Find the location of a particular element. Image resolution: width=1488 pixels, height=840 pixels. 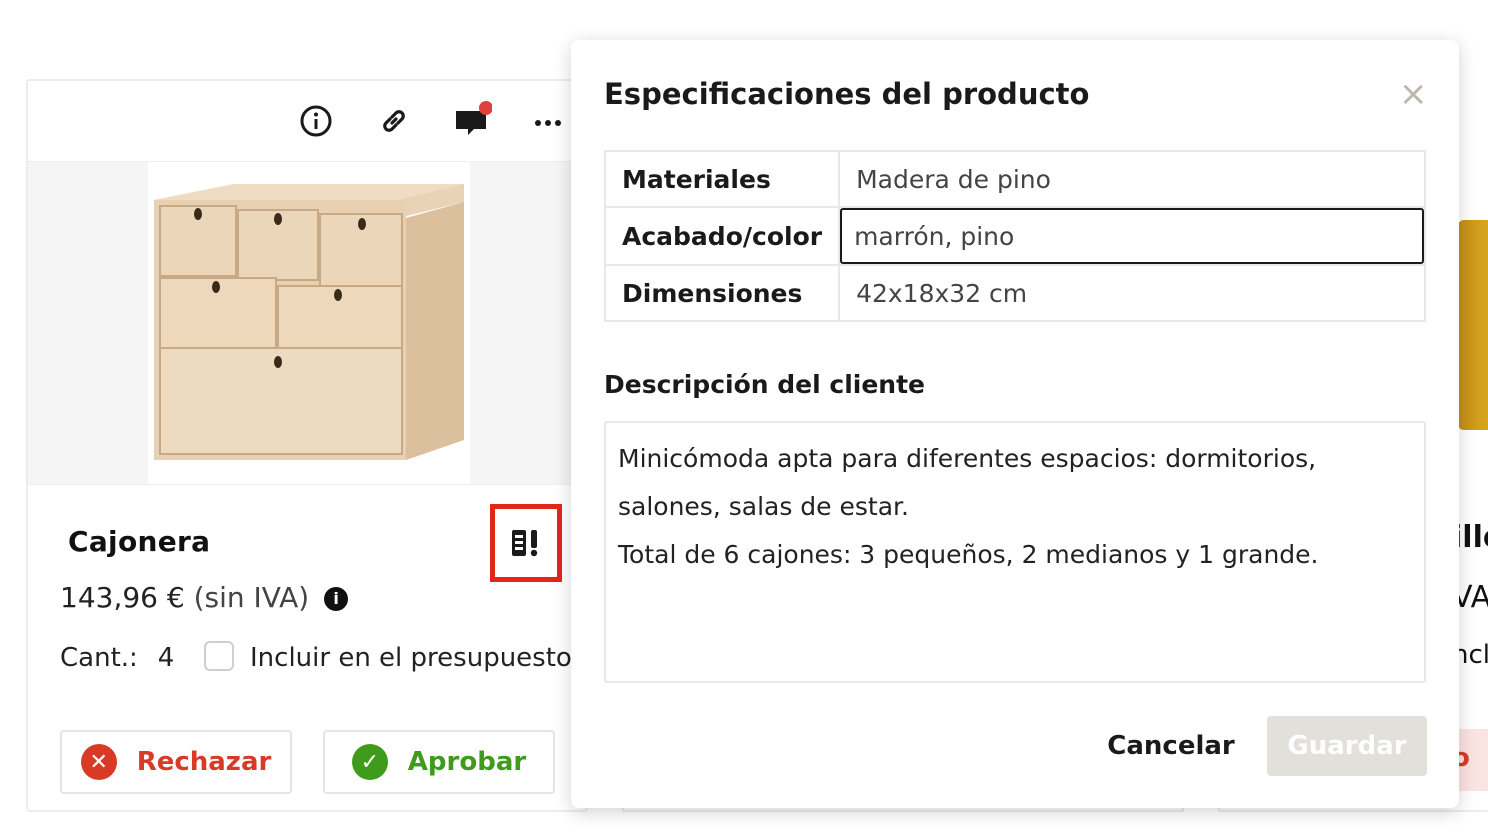

product-image is located at coordinates (309, 323).